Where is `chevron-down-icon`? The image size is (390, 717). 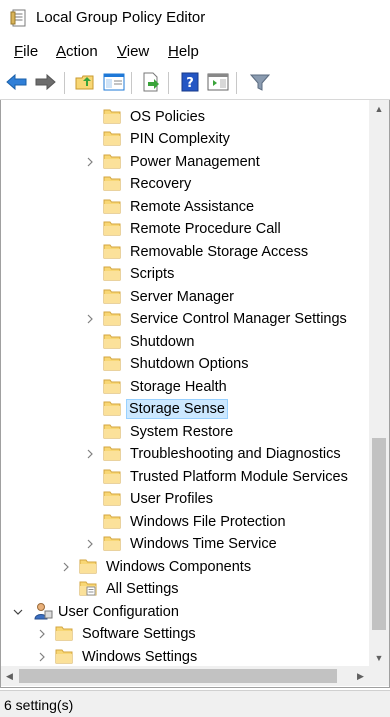 chevron-down-icon is located at coordinates (18, 612).